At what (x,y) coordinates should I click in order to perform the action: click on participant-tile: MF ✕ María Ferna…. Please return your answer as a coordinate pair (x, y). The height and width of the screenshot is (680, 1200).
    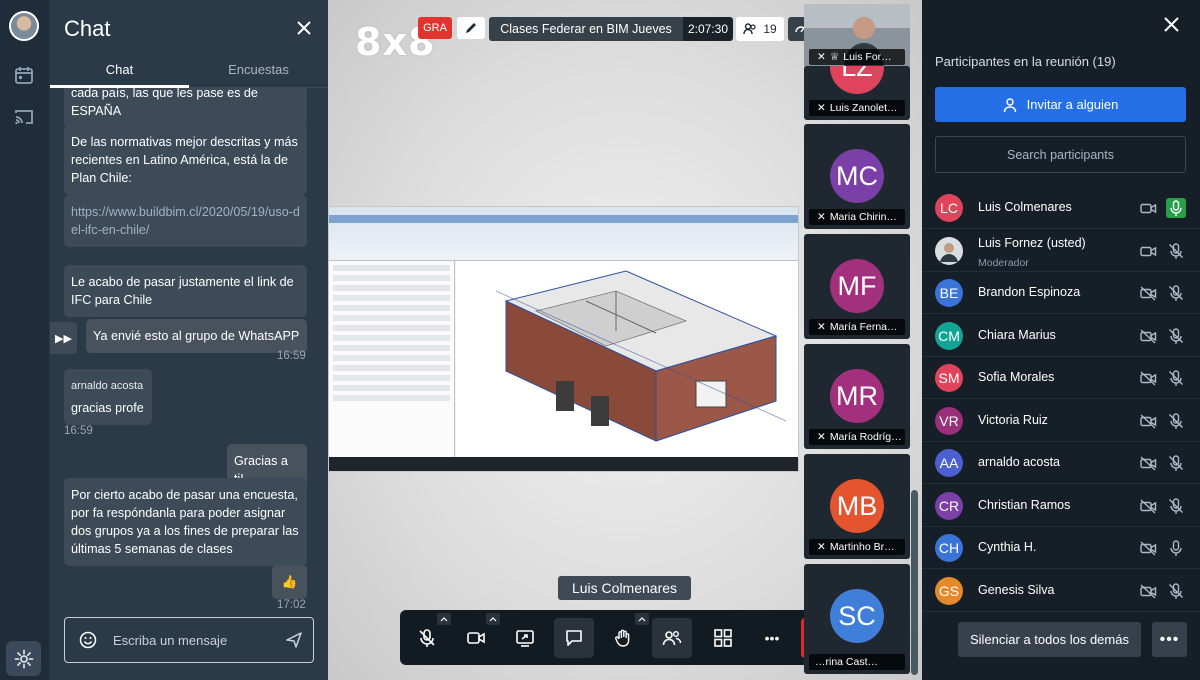
    Looking at the image, I should click on (857, 286).